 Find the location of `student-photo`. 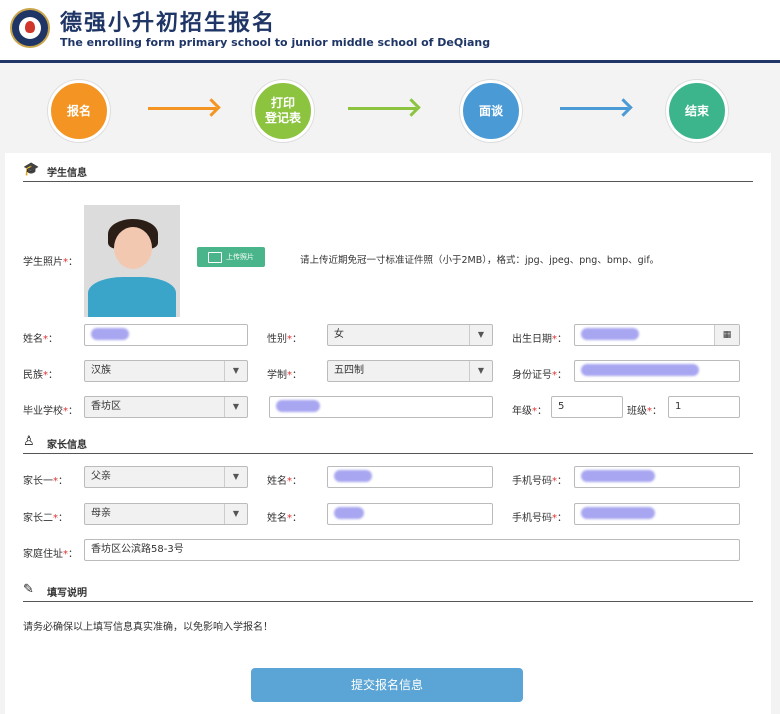

student-photo is located at coordinates (132, 261).